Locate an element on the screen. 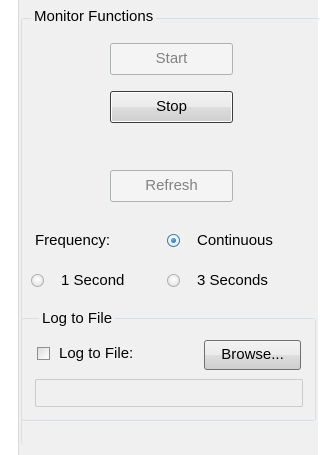  continuous-radio is located at coordinates (173, 240).